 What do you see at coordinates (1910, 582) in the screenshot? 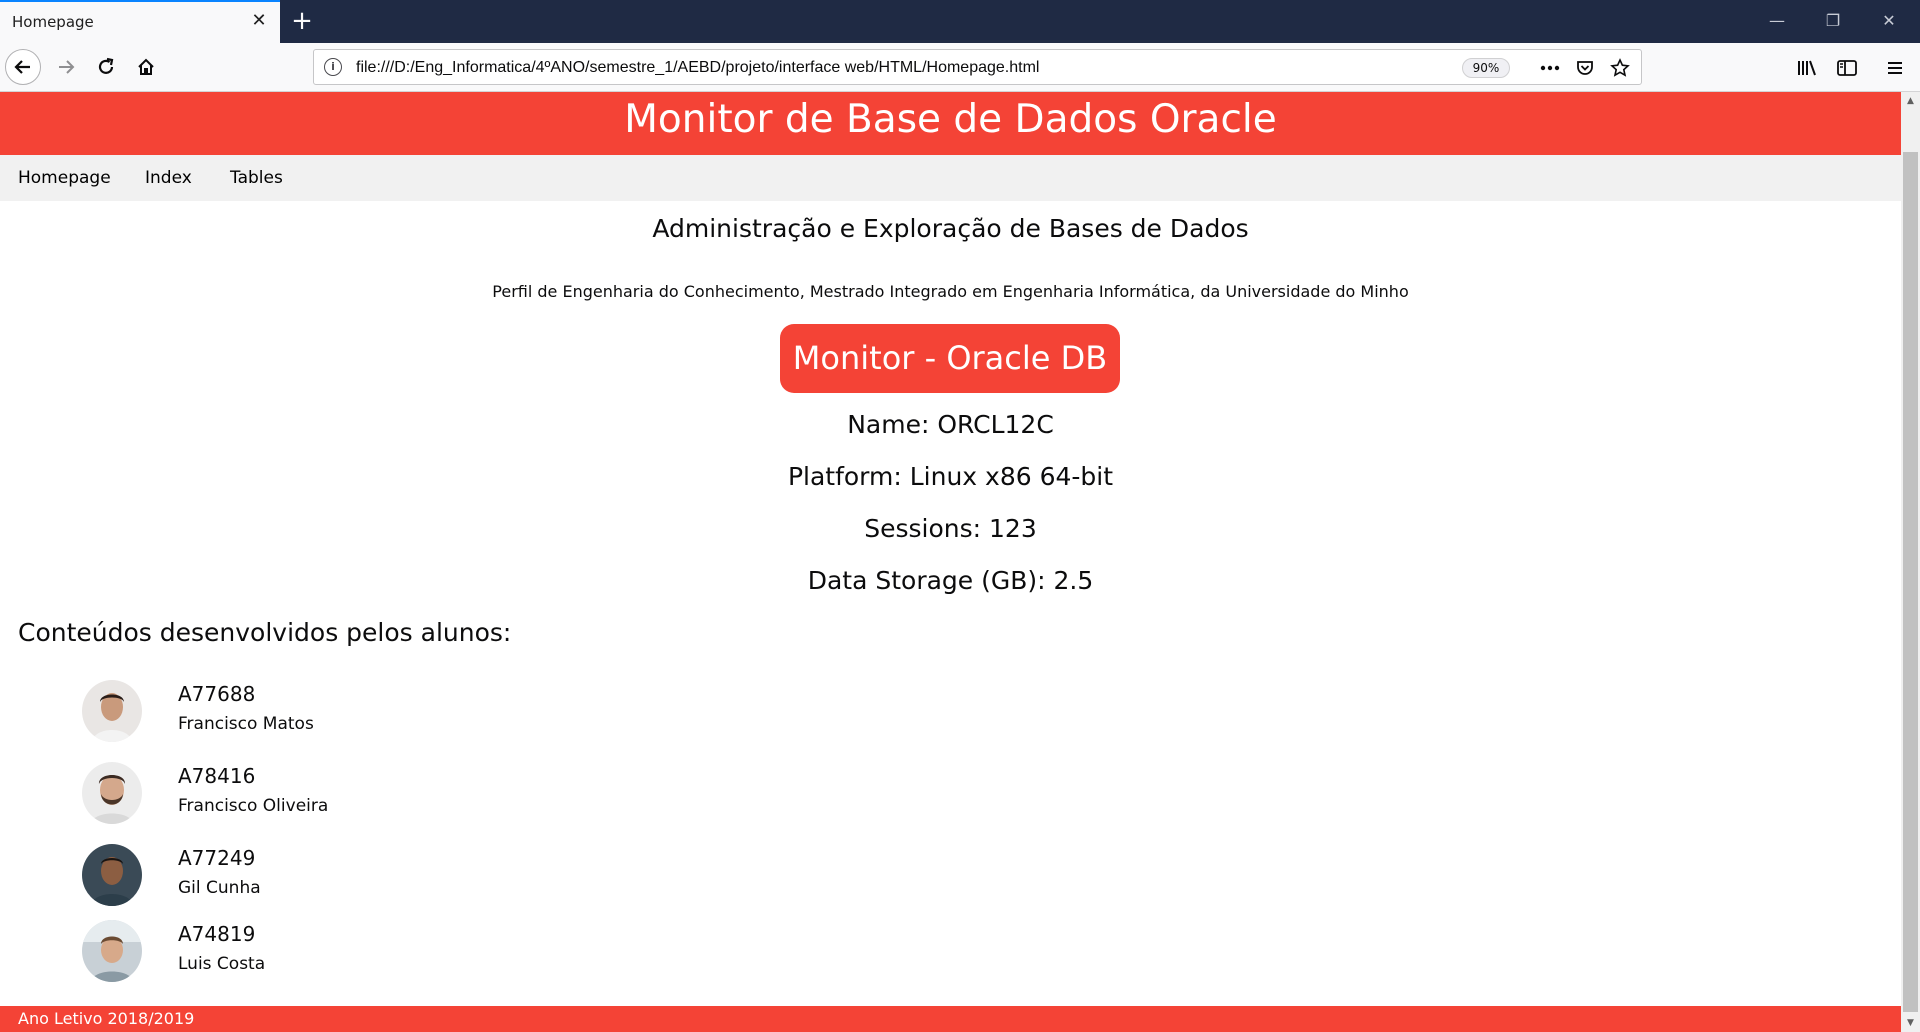
I see `scroll-thumb` at bounding box center [1910, 582].